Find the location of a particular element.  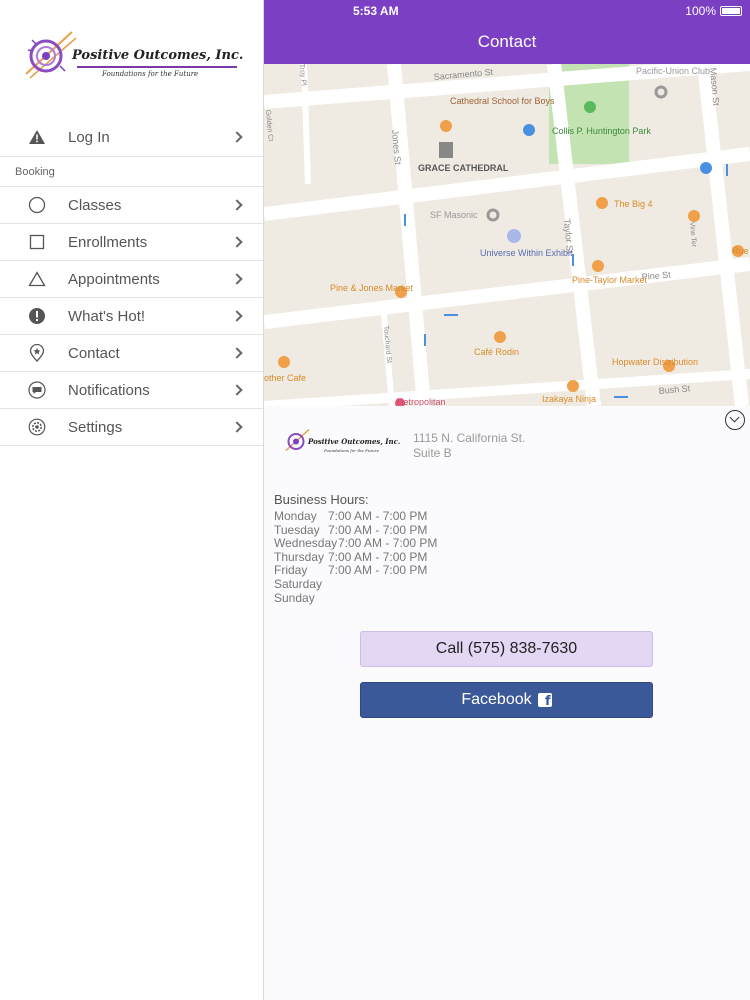

map-street-label: Troy Pl is located at coordinates (302, 75).